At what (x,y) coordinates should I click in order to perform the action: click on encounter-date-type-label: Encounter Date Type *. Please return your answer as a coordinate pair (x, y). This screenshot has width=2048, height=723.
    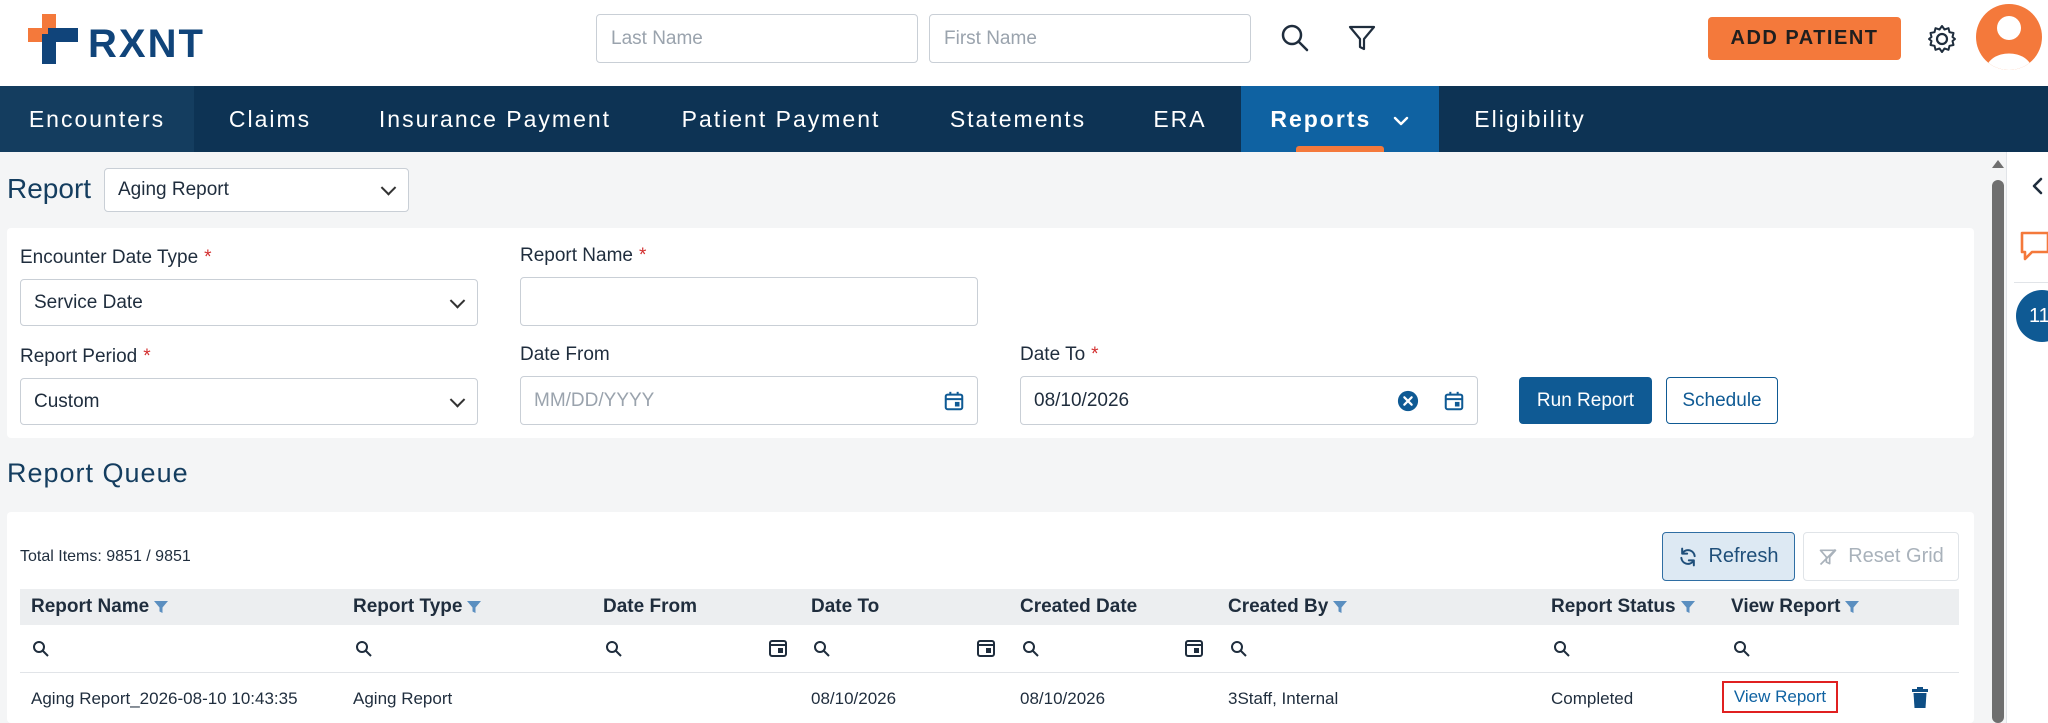
    Looking at the image, I should click on (116, 258).